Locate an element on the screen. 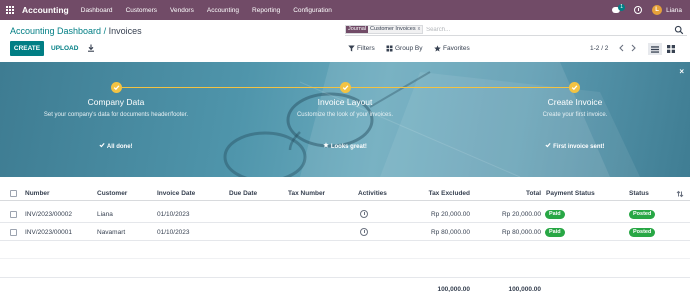 This screenshot has height=298, width=690. column-due-date: Due Date is located at coordinates (243, 193).